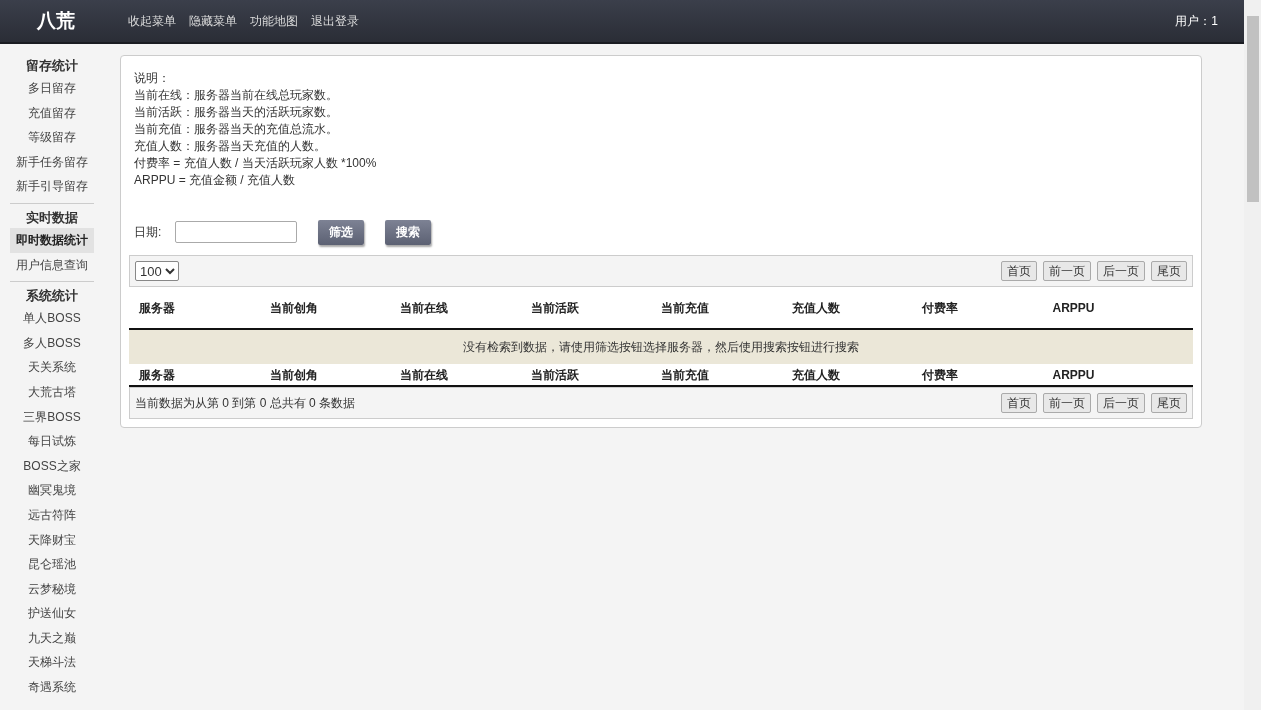 The image size is (1261, 710). What do you see at coordinates (236, 129) in the screenshot?
I see `note-line: 当前充值：服务器当天的充值总流水。` at bounding box center [236, 129].